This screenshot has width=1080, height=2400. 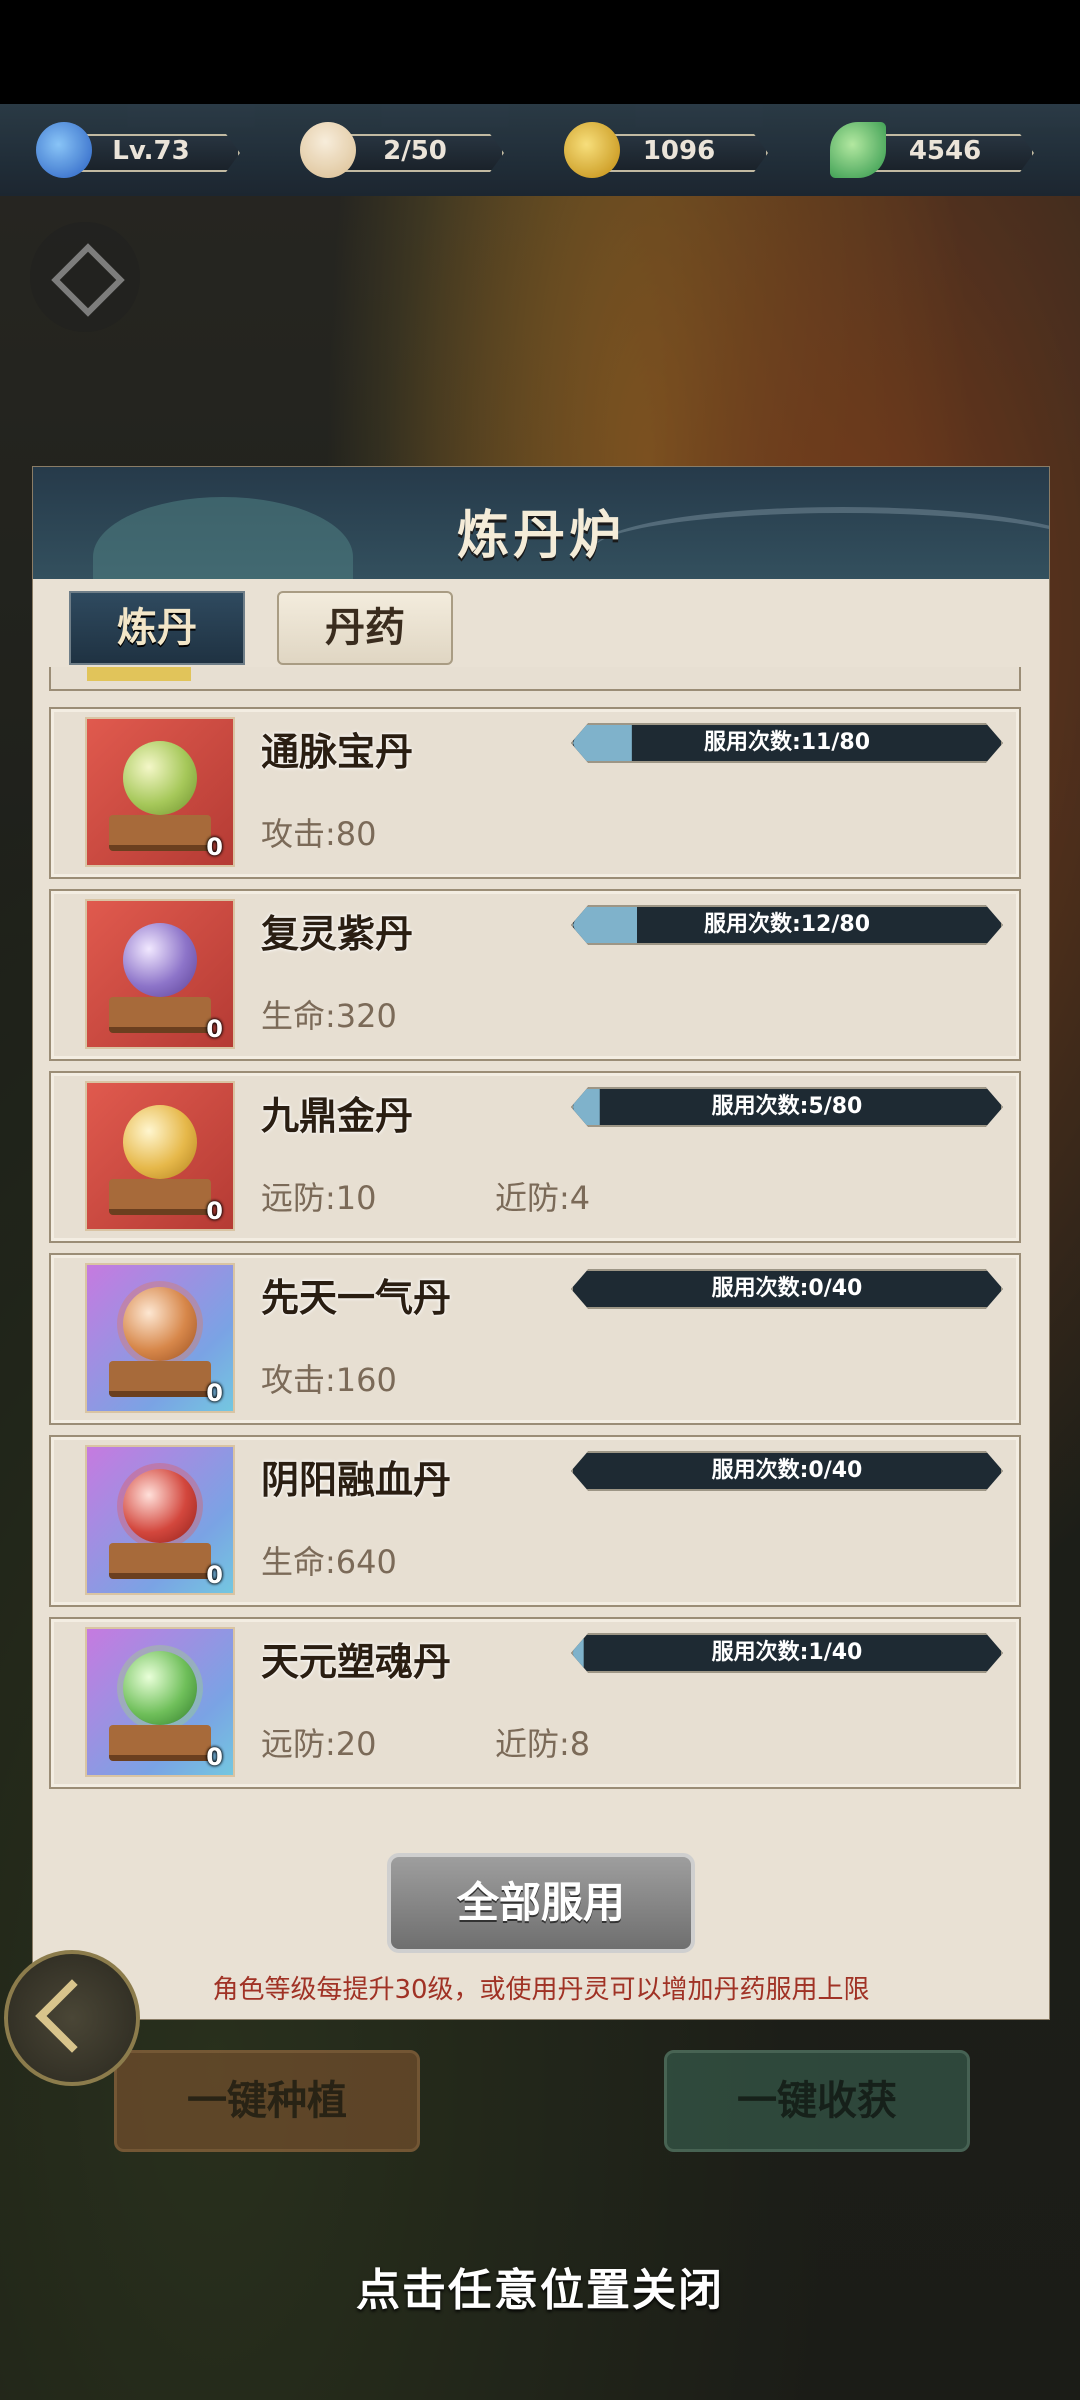 I want to click on pill-card: 0 阴阳融血丹 服用次数:0/40 生命:640, so click(x=535, y=1521).